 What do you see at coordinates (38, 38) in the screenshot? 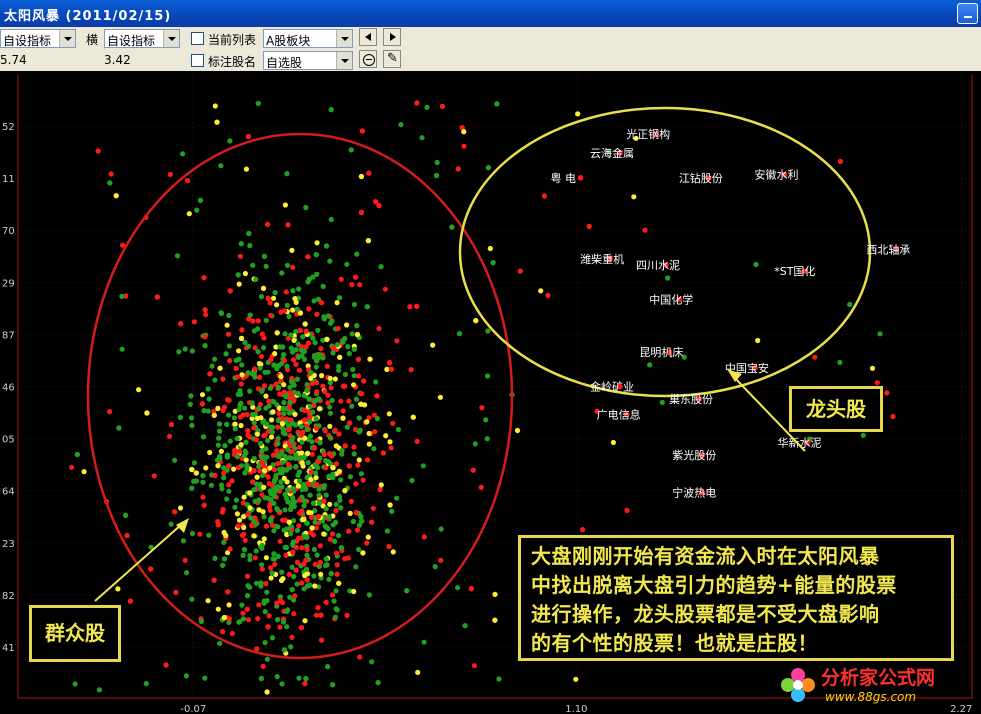
I see `x-indicator-select: 自设指标` at bounding box center [38, 38].